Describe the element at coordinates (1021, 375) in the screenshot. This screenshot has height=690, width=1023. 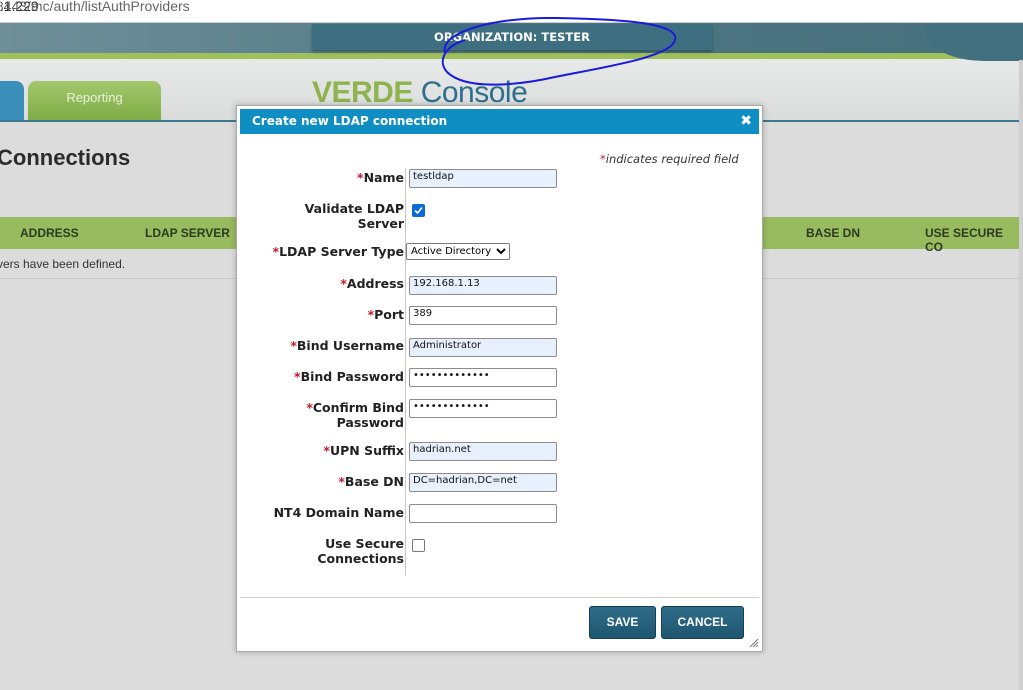
I see `page-scrollbar` at that location.